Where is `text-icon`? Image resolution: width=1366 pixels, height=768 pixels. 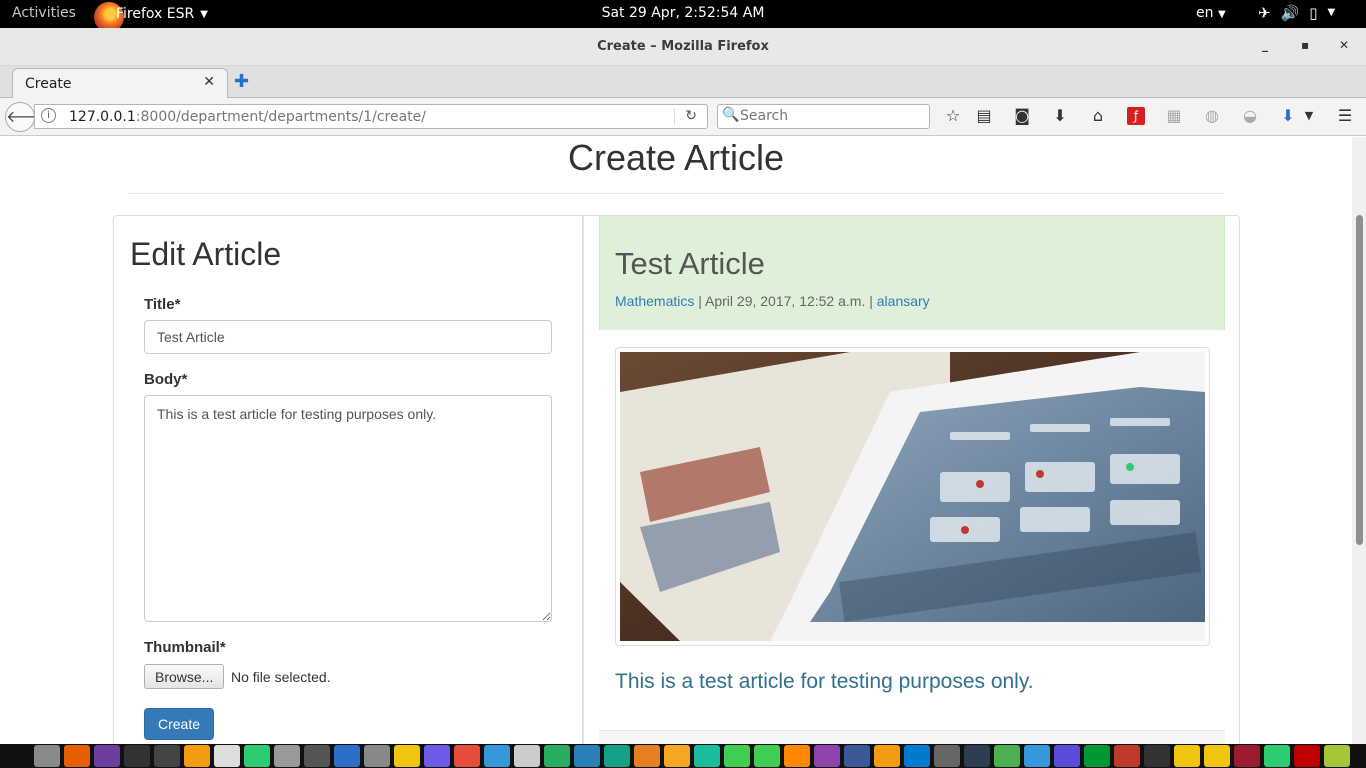
text-icon is located at coordinates (587, 756).